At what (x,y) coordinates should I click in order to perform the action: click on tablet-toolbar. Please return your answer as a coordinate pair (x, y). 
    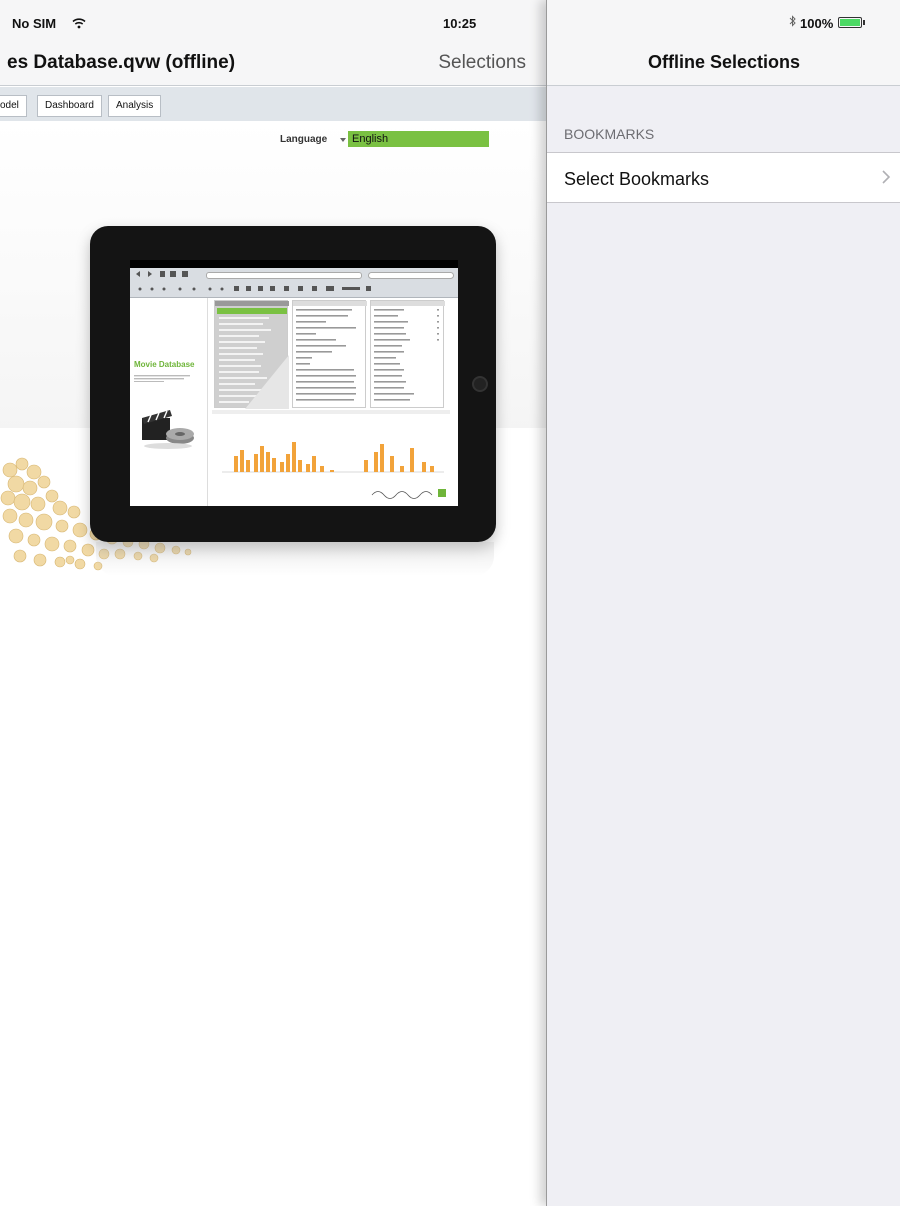
    Looking at the image, I should click on (294, 283).